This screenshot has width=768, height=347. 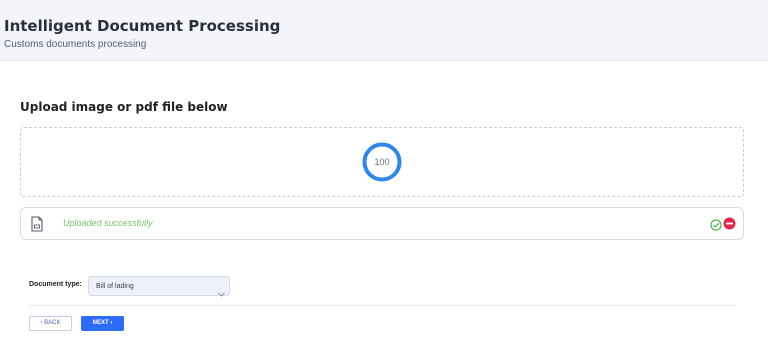 What do you see at coordinates (716, 224) in the screenshot?
I see `check-circle-icon` at bounding box center [716, 224].